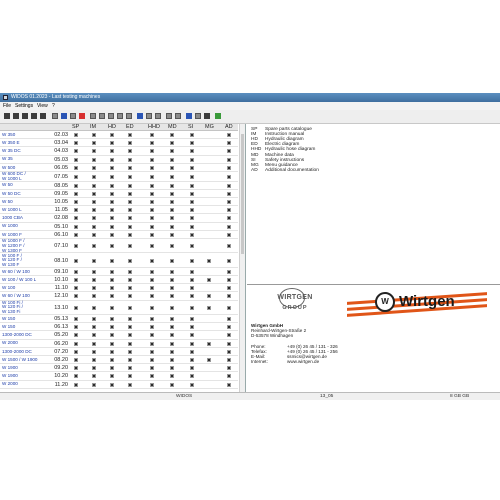 The height and width of the screenshot is (500, 500). Describe the element at coordinates (209, 127) in the screenshot. I see `column-header-mg: MG` at that location.